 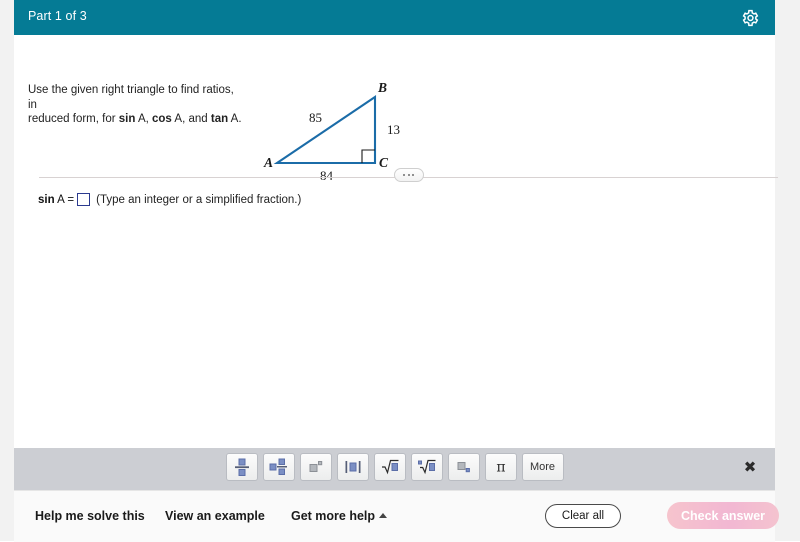 What do you see at coordinates (750, 468) in the screenshot?
I see `close-icon: ✖` at bounding box center [750, 468].